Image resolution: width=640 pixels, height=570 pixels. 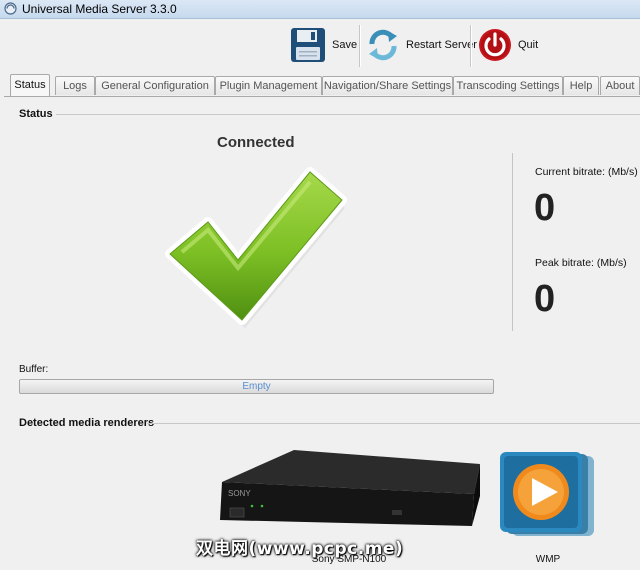 What do you see at coordinates (545, 299) in the screenshot?
I see `peak-bitrate-value: 0` at bounding box center [545, 299].